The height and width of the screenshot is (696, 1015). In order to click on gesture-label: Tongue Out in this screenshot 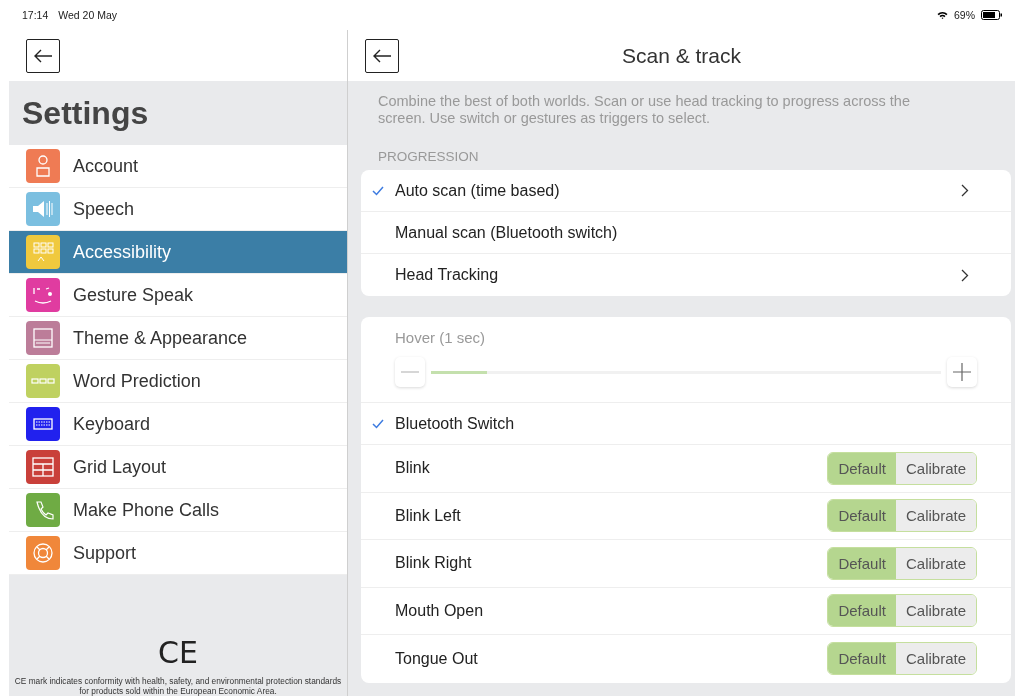, I will do `click(437, 658)`.